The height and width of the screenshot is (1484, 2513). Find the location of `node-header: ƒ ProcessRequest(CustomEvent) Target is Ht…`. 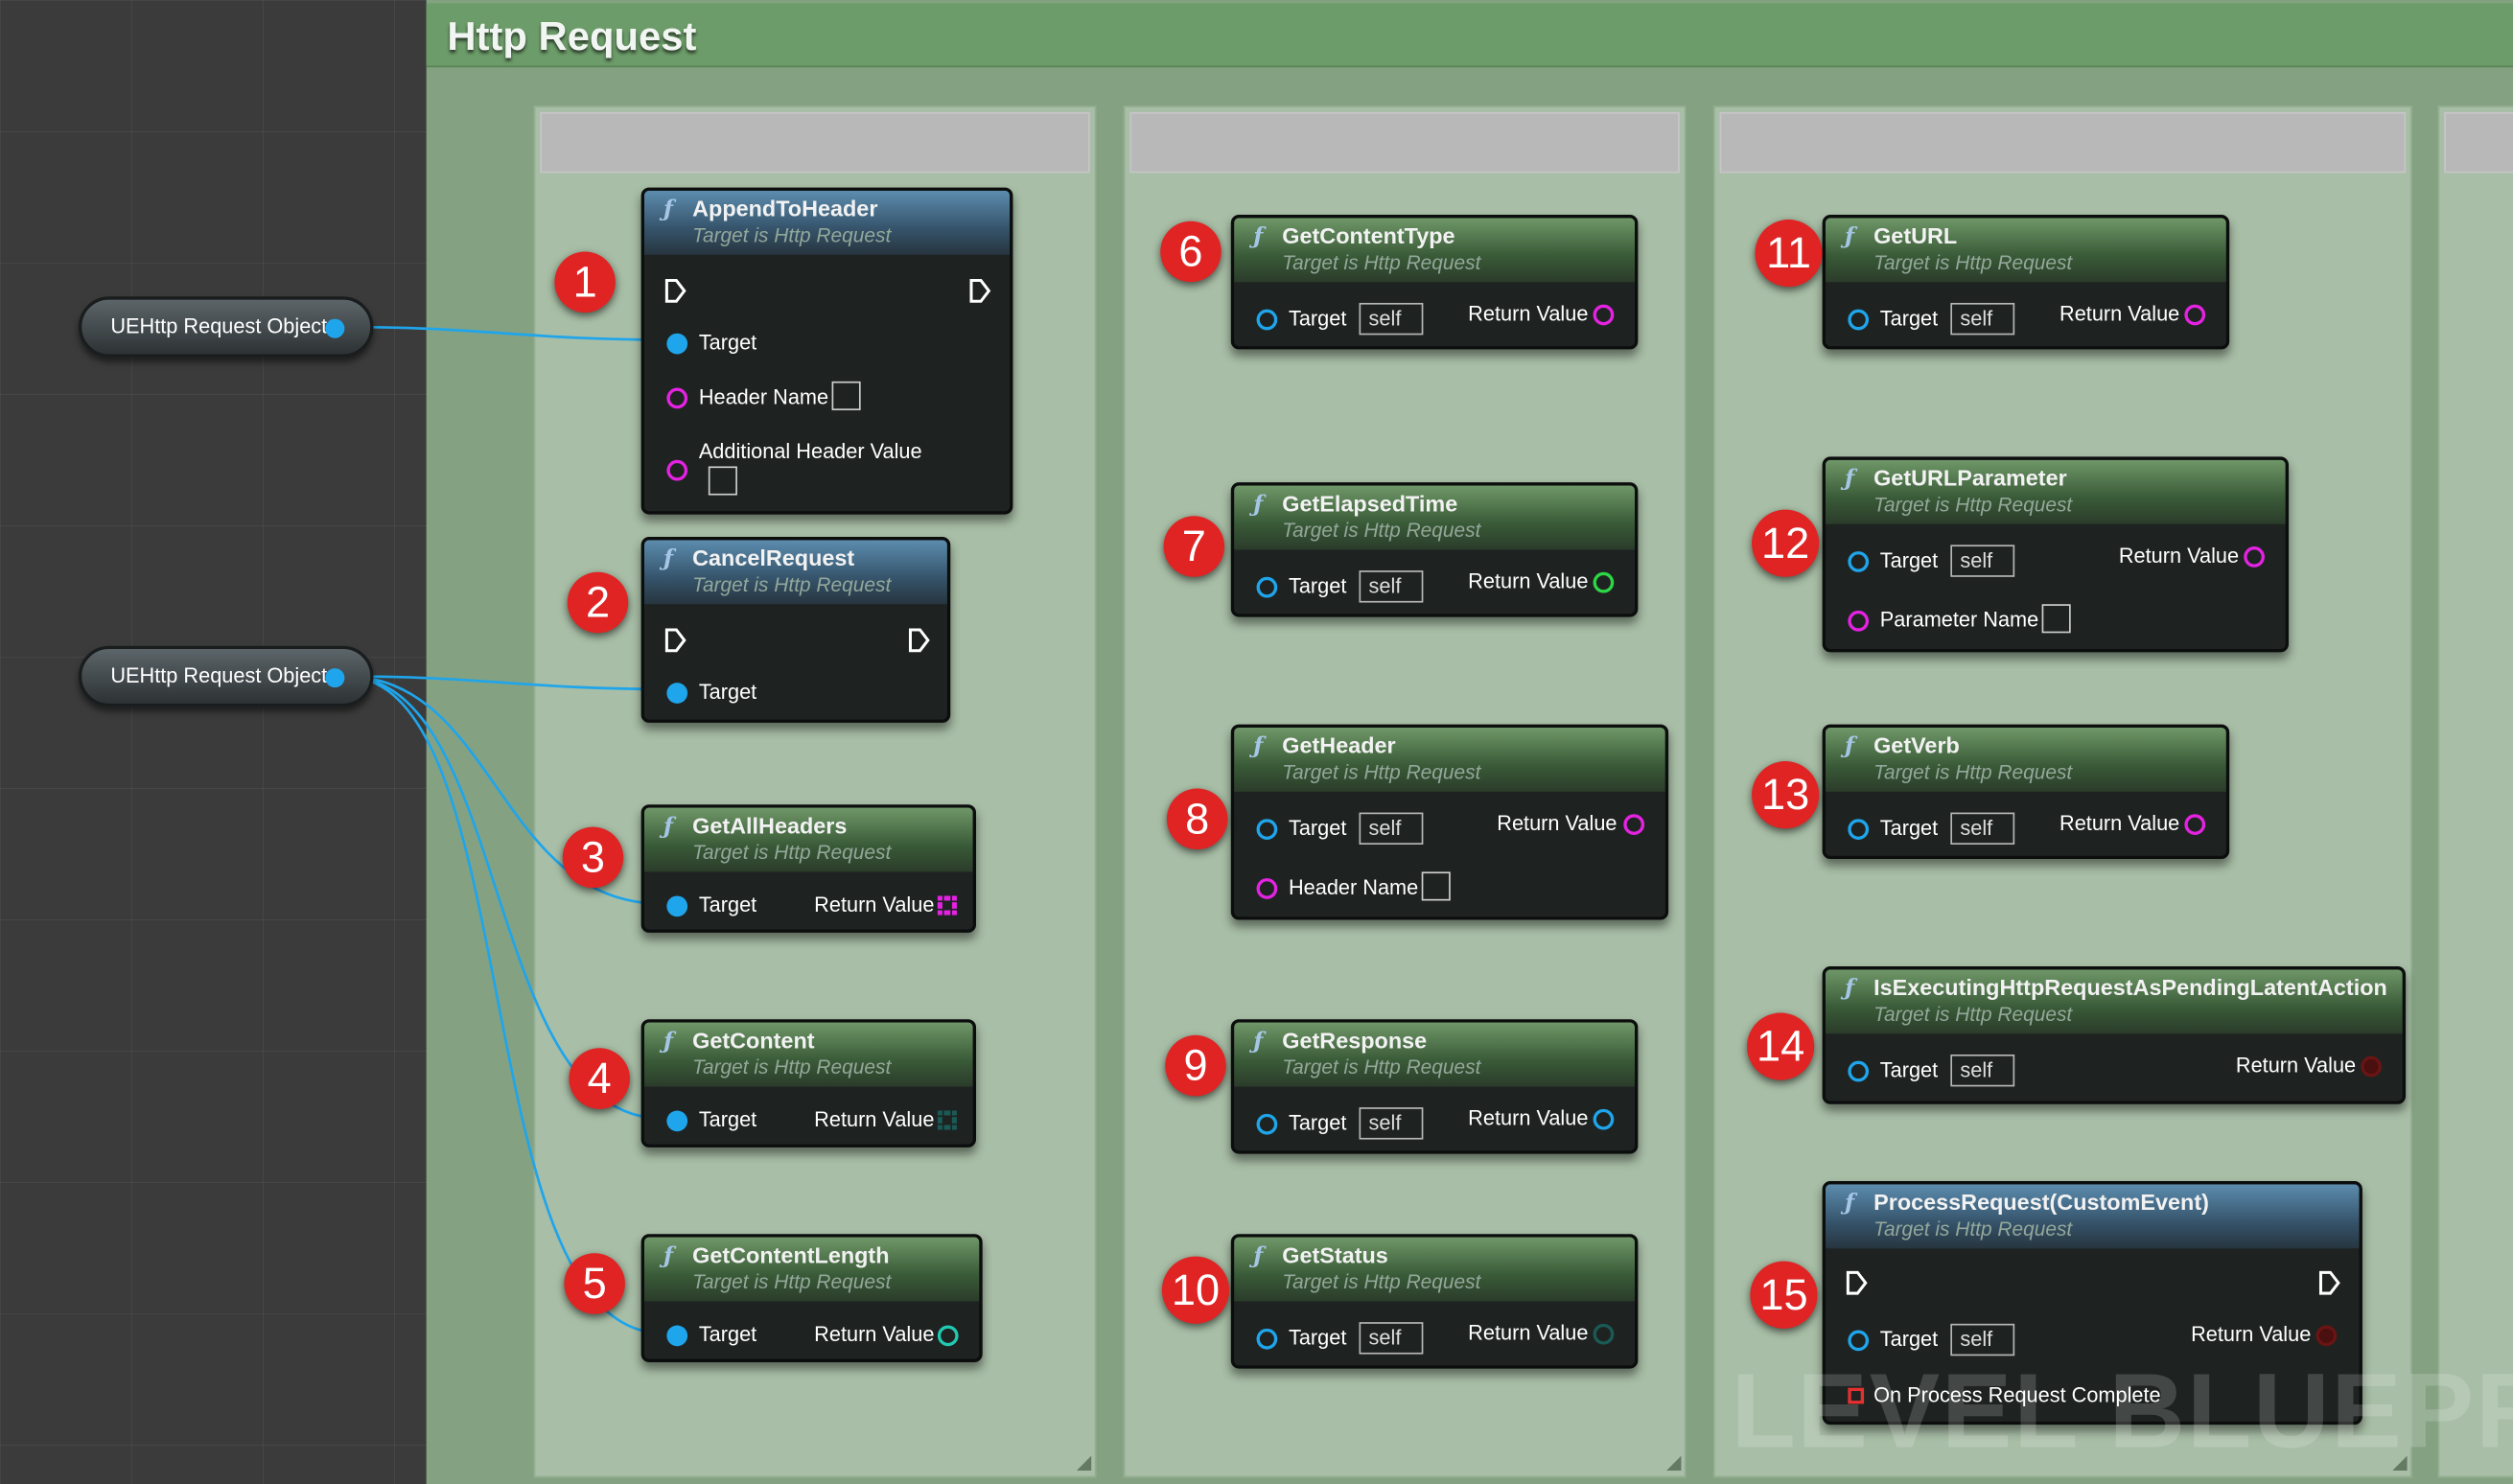

node-header: ƒ ProcessRequest(CustomEvent) Target is Ht… is located at coordinates (2092, 1217).